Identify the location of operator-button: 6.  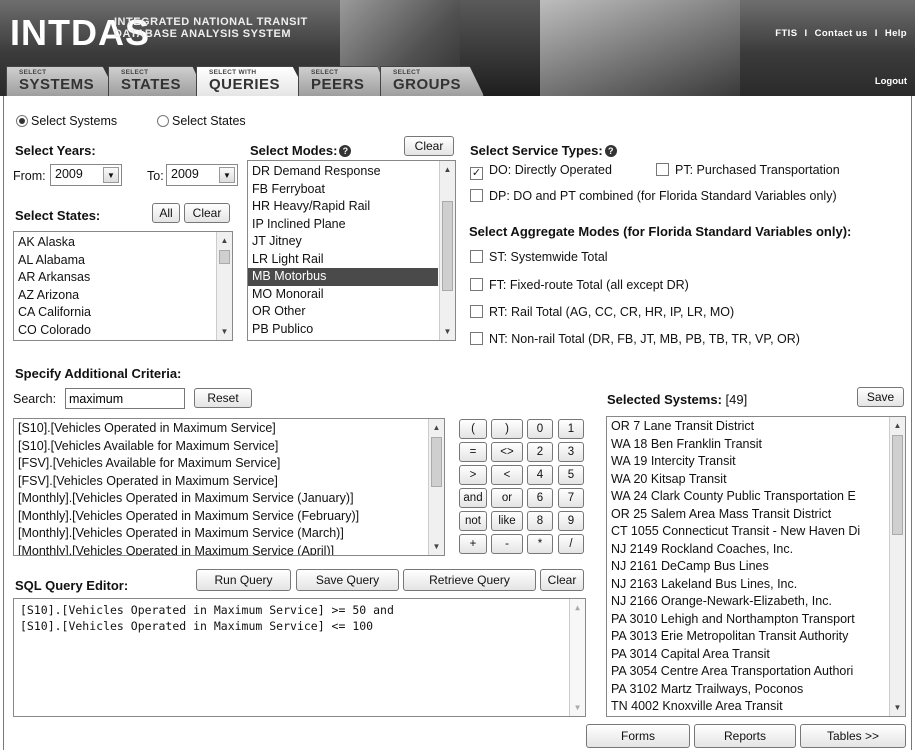
(540, 498).